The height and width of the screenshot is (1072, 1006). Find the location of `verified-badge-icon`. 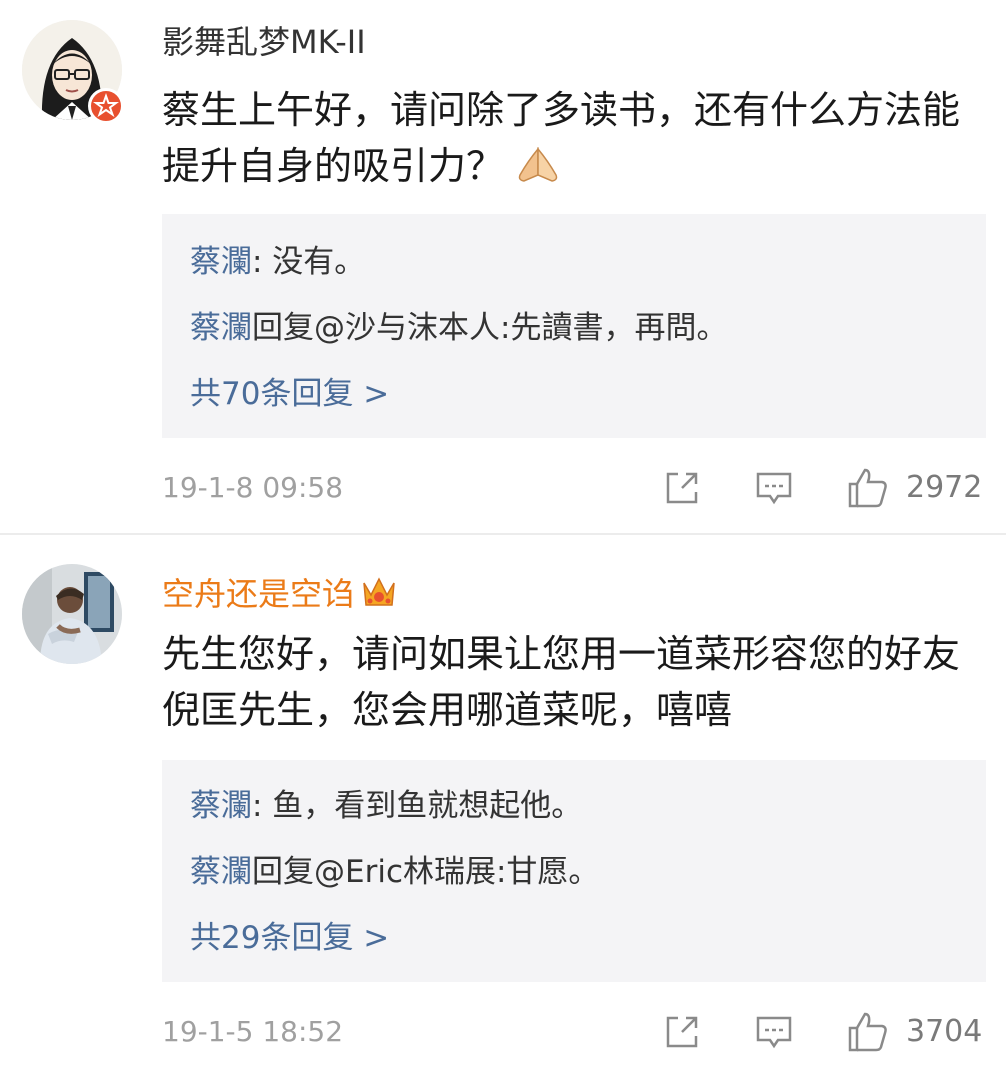

verified-badge-icon is located at coordinates (106, 106).